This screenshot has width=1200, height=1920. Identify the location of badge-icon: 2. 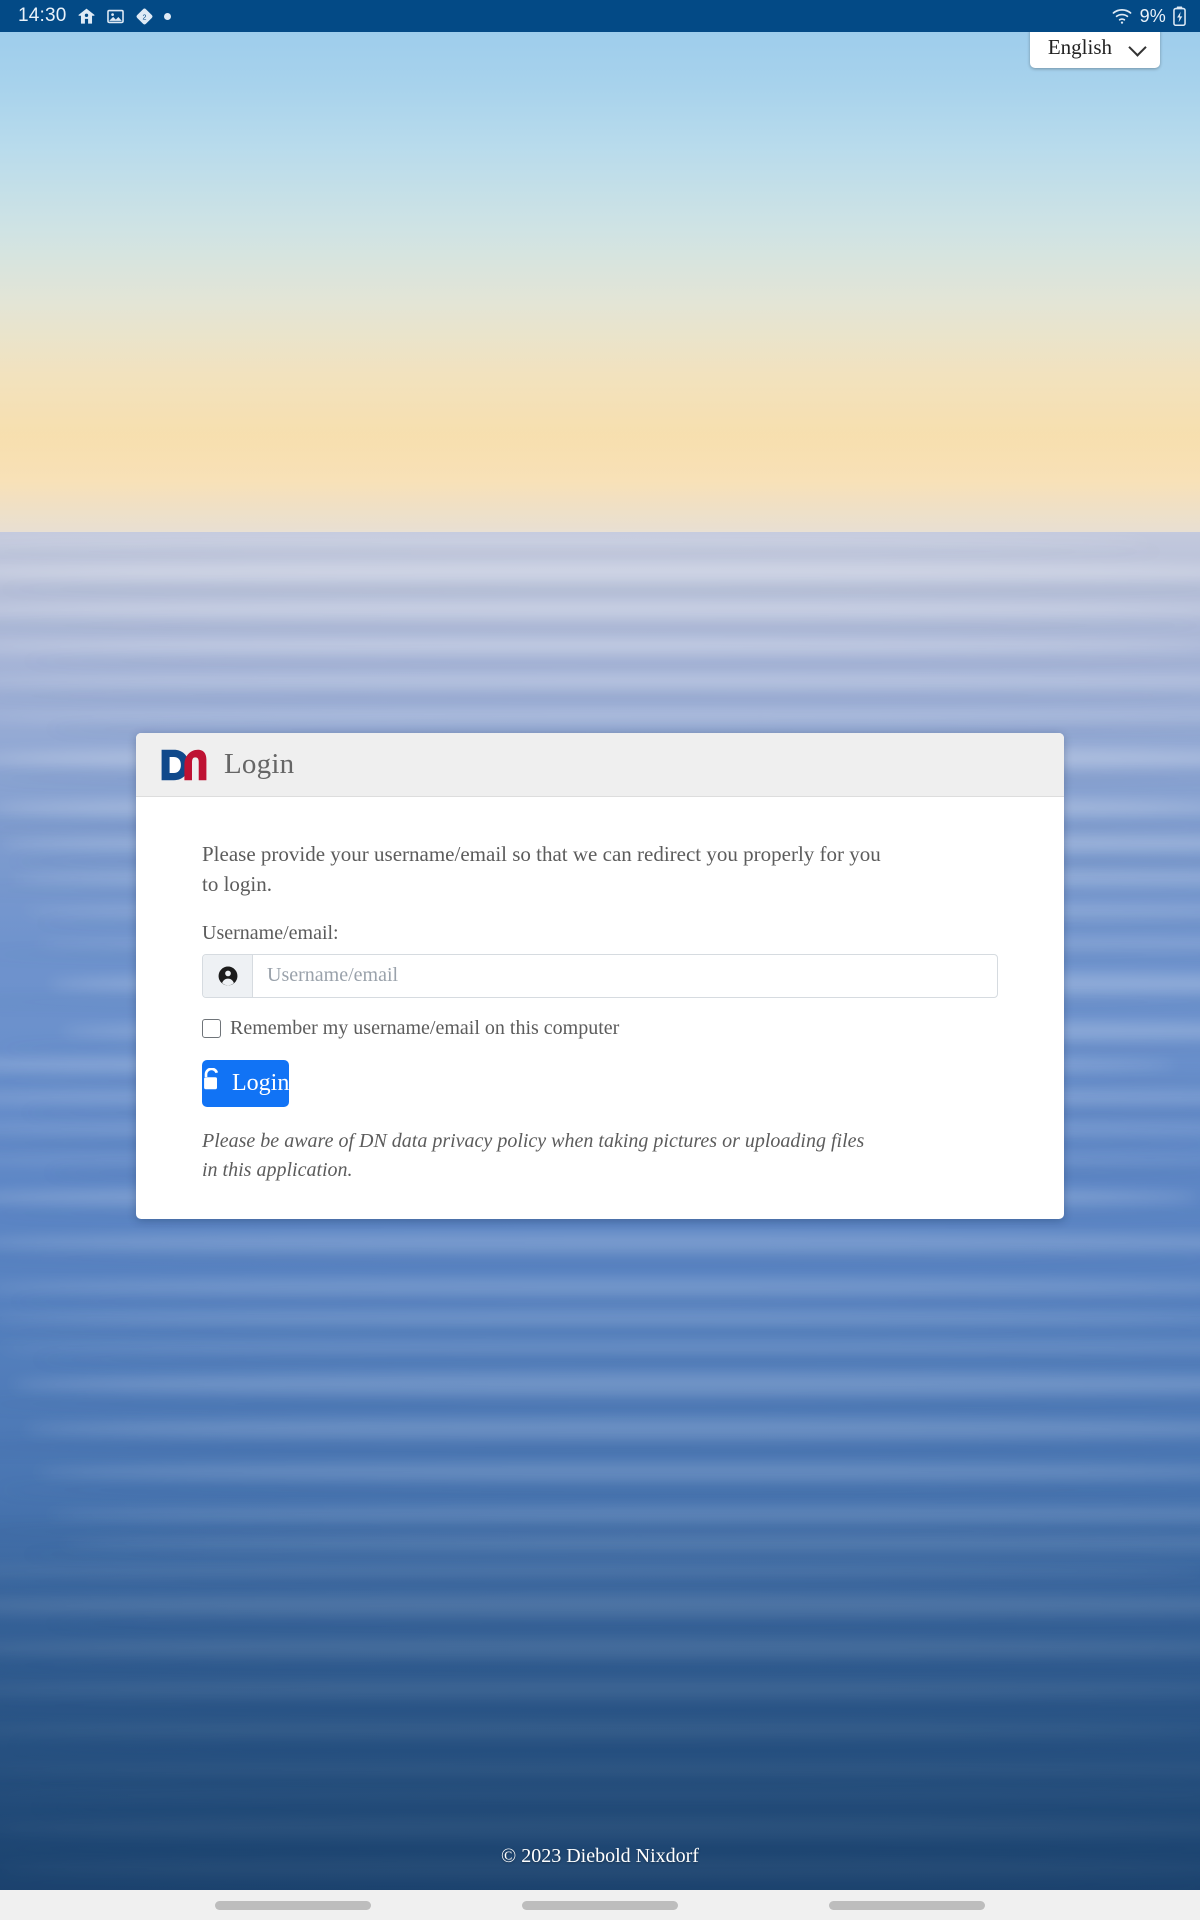
(144, 16).